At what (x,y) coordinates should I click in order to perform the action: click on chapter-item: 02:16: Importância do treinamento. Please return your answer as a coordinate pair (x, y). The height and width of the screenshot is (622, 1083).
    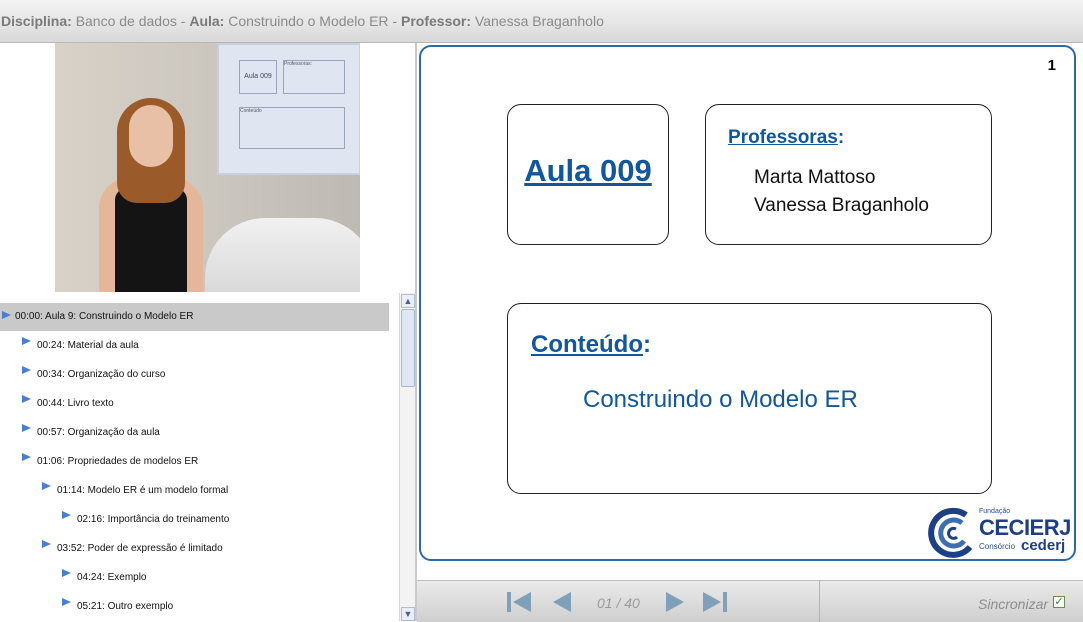
    Looking at the image, I should click on (145, 520).